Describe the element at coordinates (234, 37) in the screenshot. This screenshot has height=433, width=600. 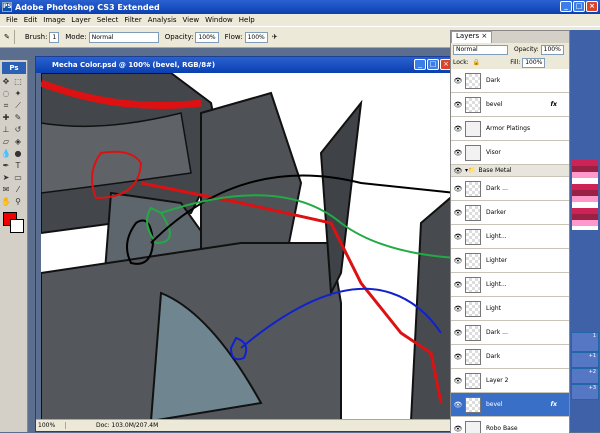
I see `flow-label: Flow:` at that location.